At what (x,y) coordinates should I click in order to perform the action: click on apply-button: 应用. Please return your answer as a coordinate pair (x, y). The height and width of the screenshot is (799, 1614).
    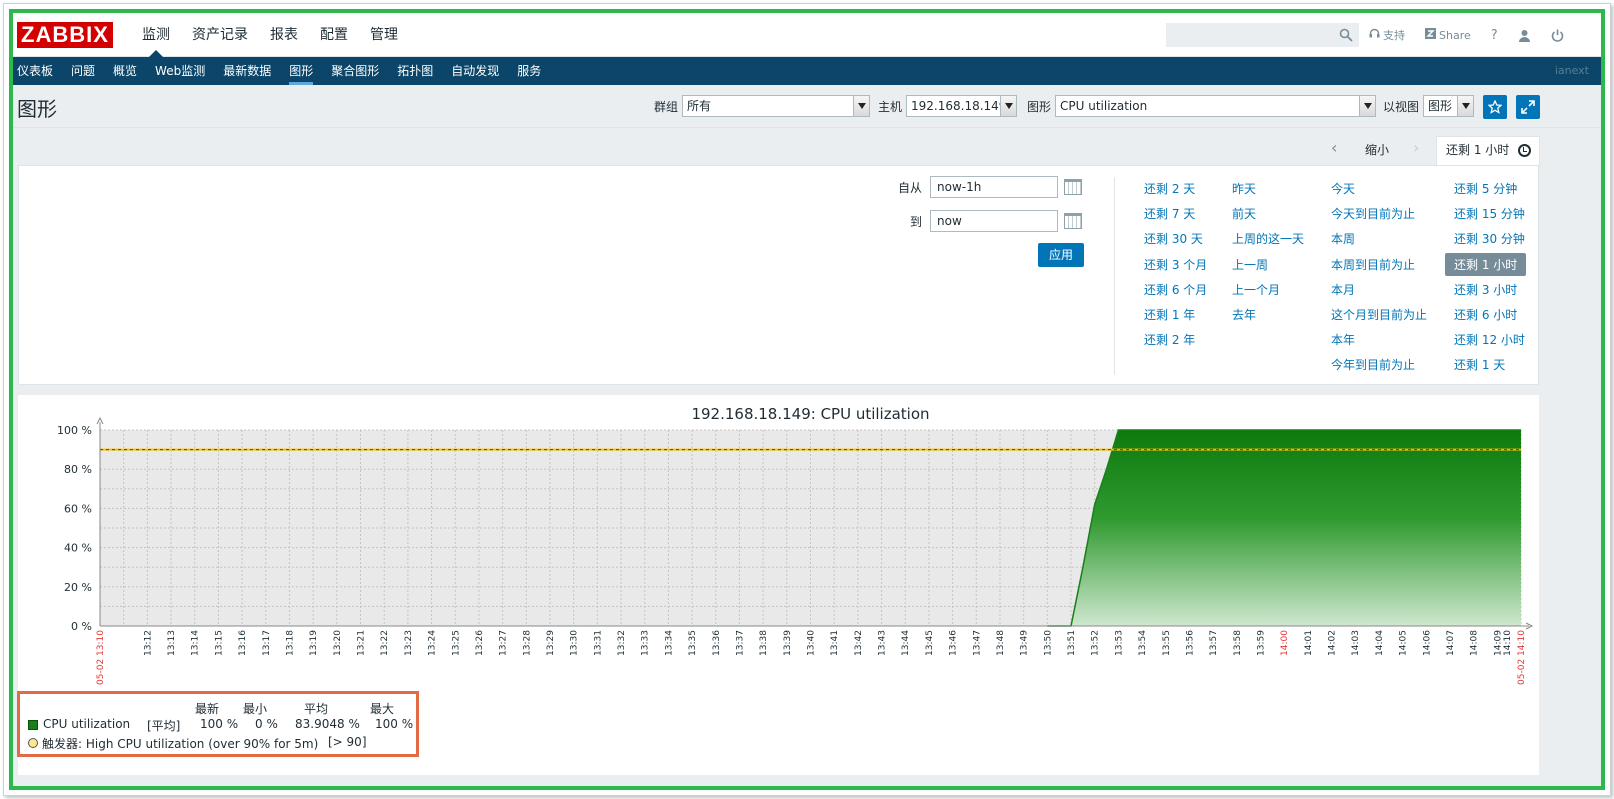
    Looking at the image, I should click on (1061, 255).